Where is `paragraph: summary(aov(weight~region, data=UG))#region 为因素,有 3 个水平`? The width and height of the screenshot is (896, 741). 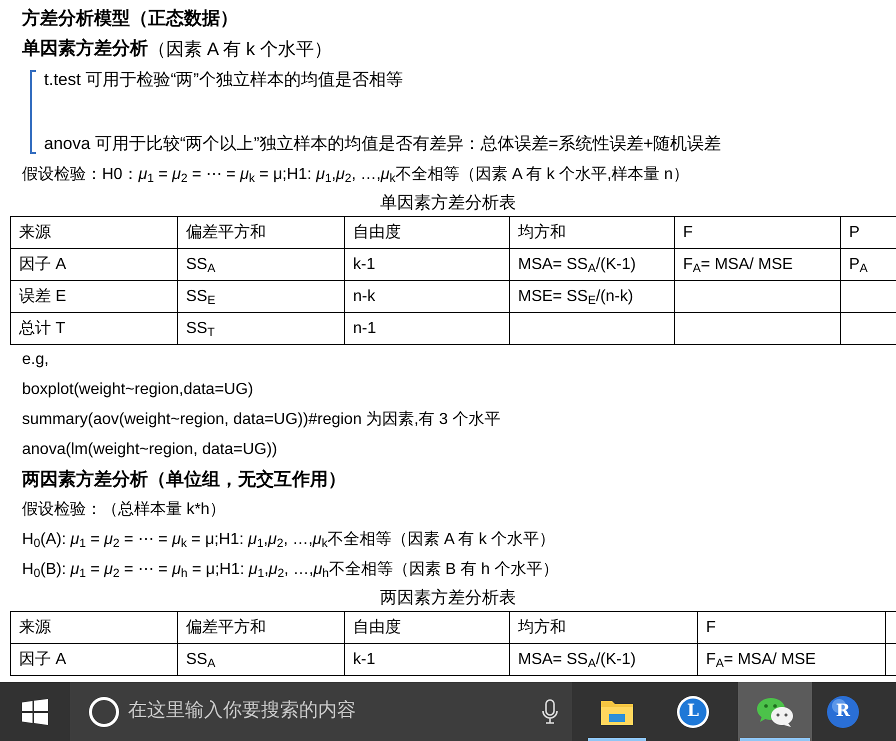
paragraph: summary(aov(weight~region, data=UG))#region 为因素,有 3 个水平 is located at coordinates (261, 420).